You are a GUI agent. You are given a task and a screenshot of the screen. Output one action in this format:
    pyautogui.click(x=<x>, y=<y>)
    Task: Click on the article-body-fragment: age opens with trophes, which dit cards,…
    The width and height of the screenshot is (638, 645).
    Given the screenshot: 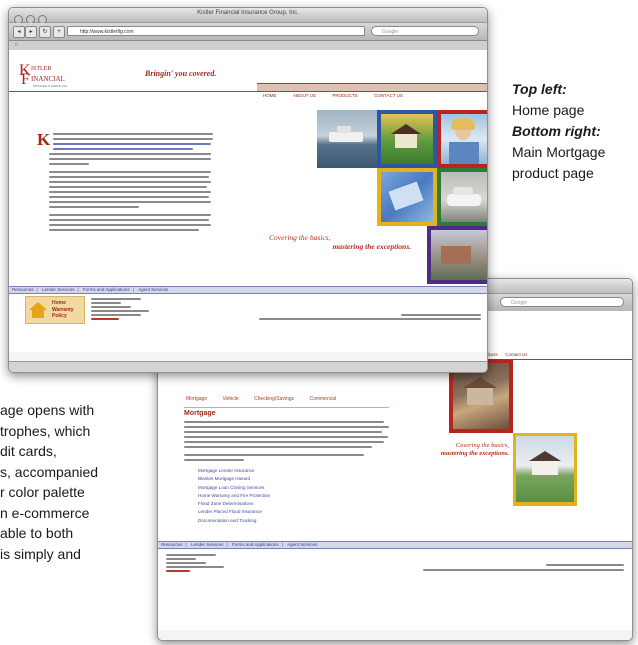 What is the action you would take?
    pyautogui.click(x=49, y=482)
    